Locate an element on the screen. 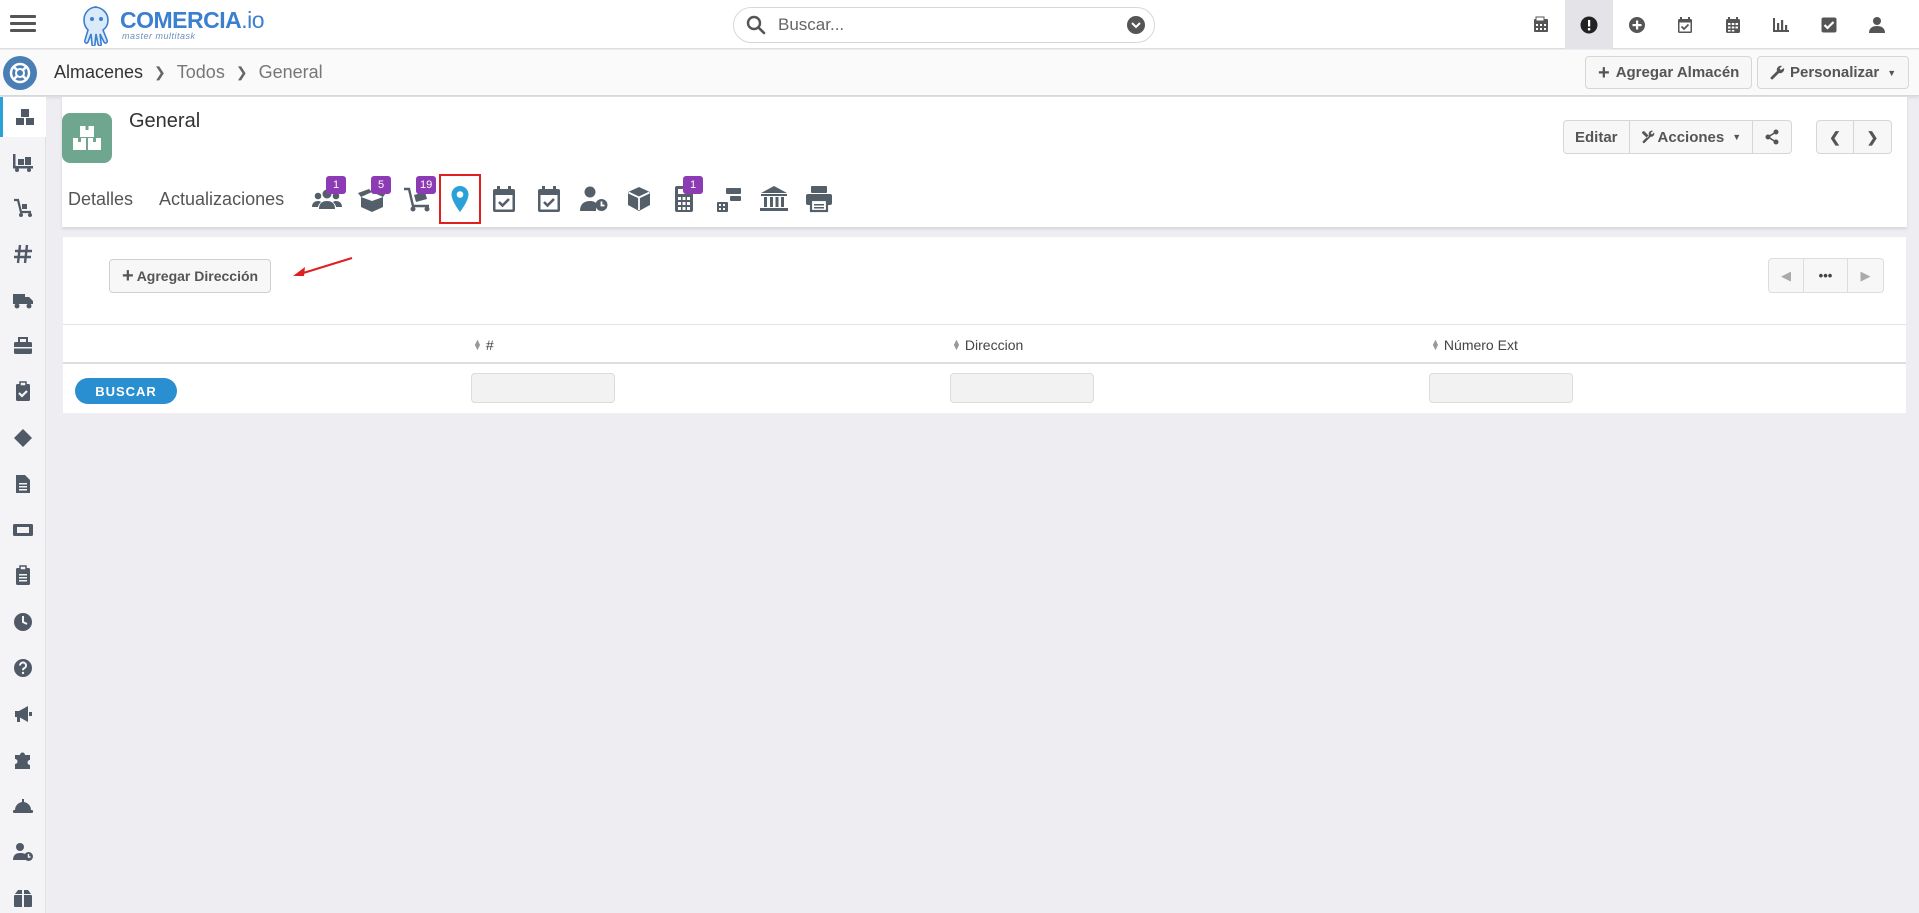 The height and width of the screenshot is (913, 1919). tab-calendar-check is located at coordinates (503, 199).